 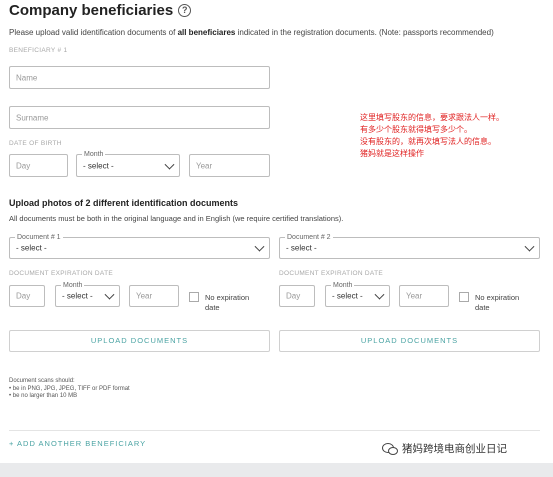 What do you see at coordinates (154, 296) in the screenshot?
I see `document-1-year-field: Year` at bounding box center [154, 296].